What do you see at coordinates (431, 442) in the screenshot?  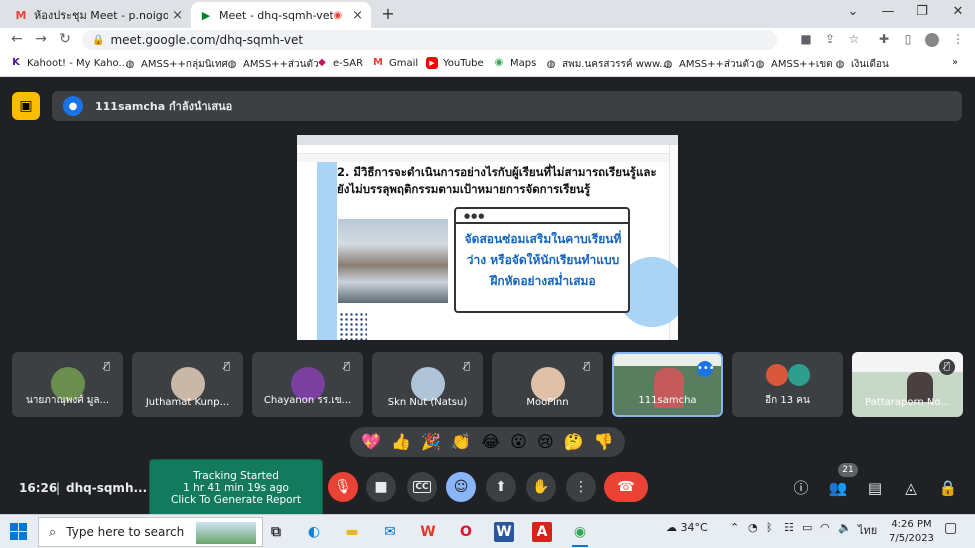 I see `party-reaction: 🎉` at bounding box center [431, 442].